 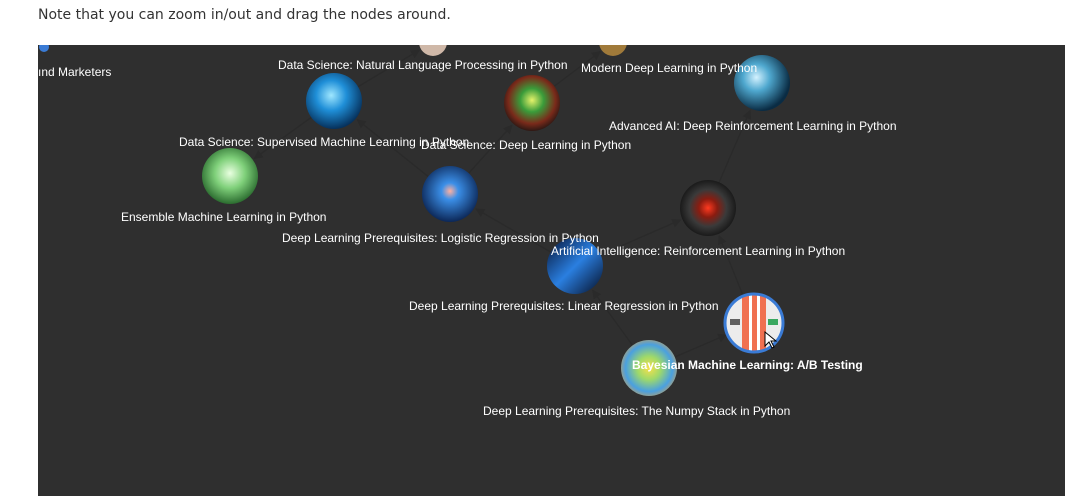 I want to click on robot-eye-icon, so click(x=708, y=208).